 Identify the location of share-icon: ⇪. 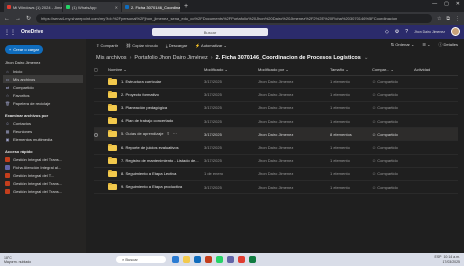
(167, 133).